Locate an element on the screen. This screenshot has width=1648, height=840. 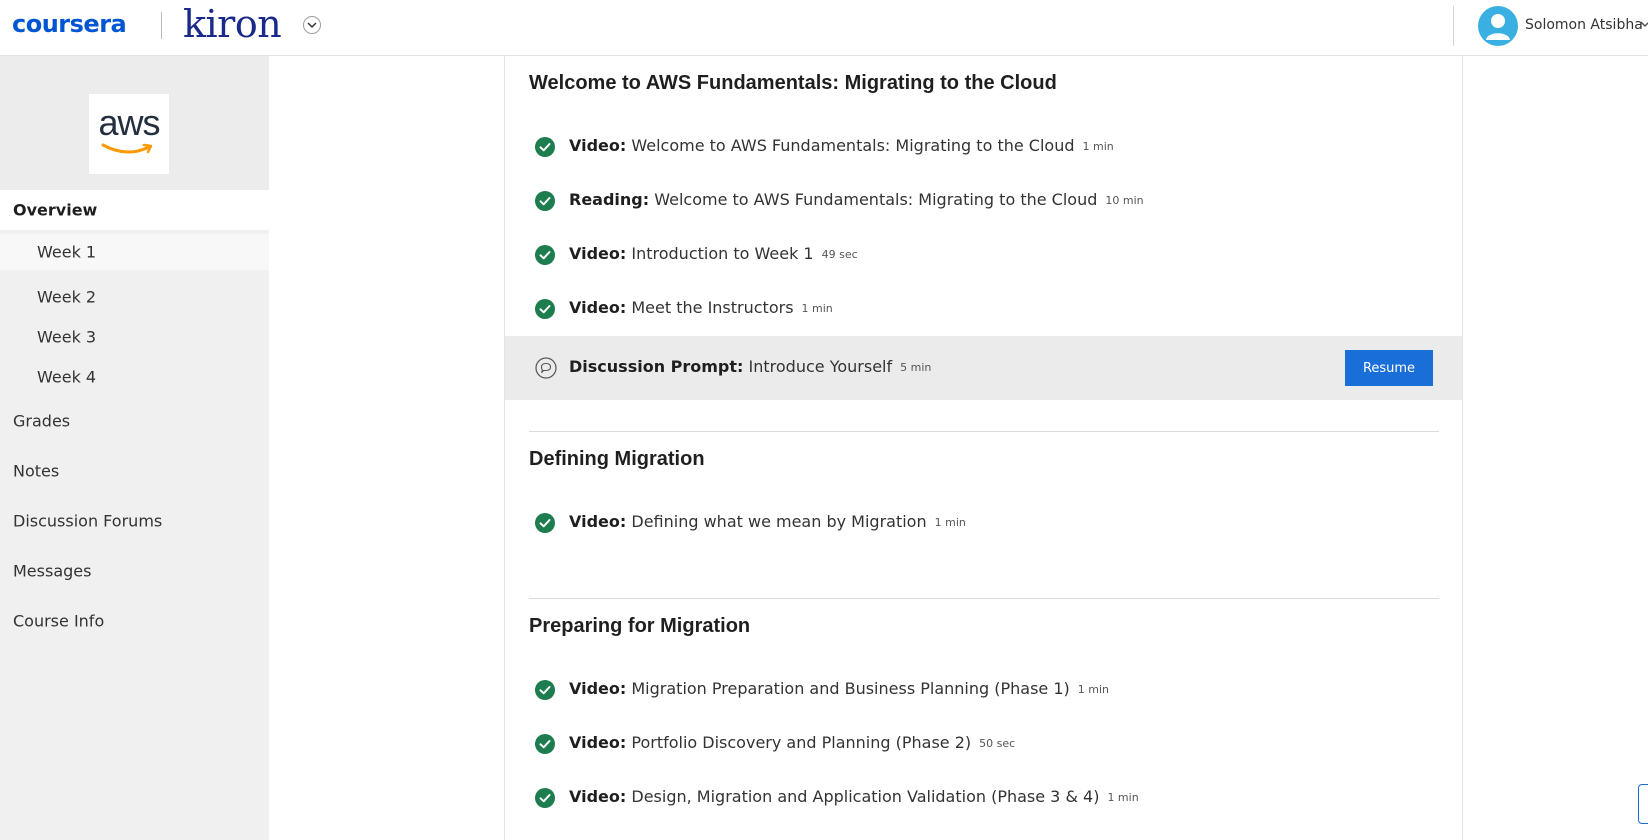
user-icon is located at coordinates (1498, 27).